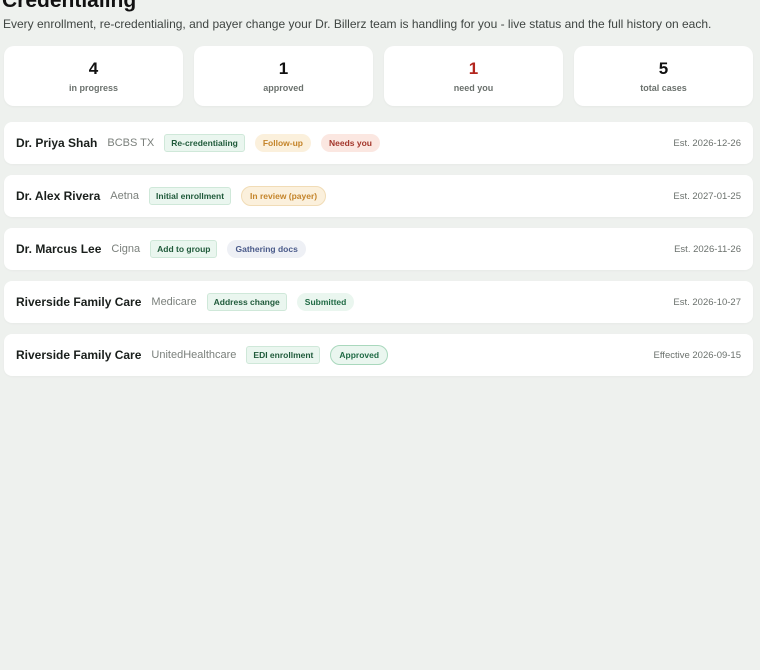  Describe the element at coordinates (174, 302) in the screenshot. I see `case-payer: Medicare` at that location.